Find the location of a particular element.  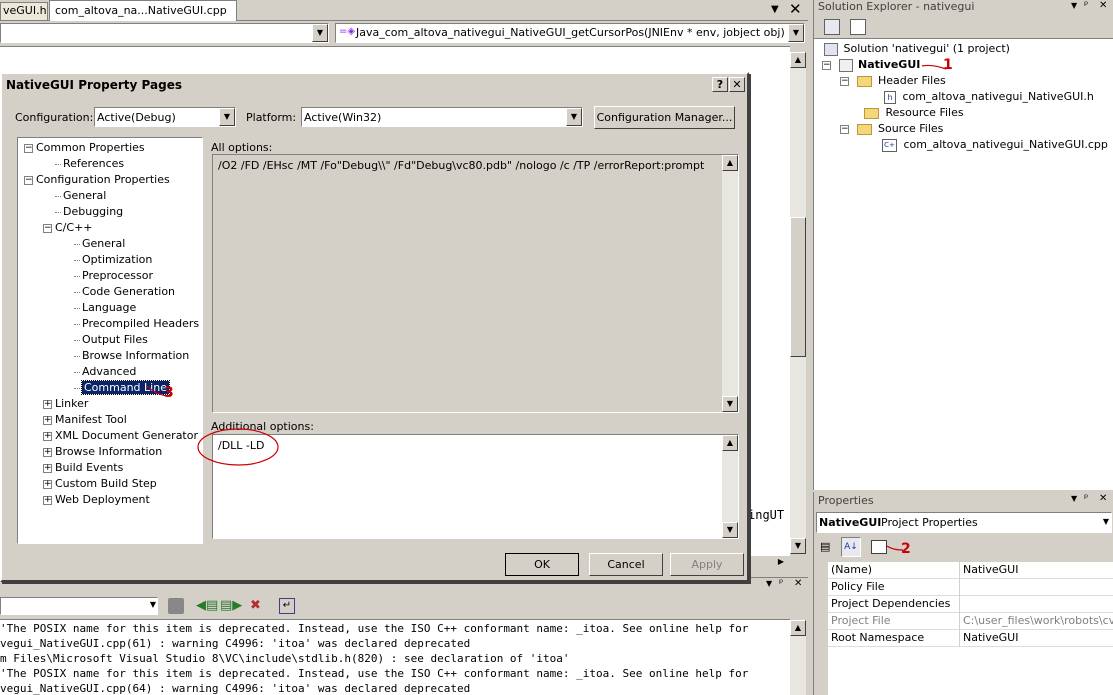

tree-item: + Linker is located at coordinates (65, 404).